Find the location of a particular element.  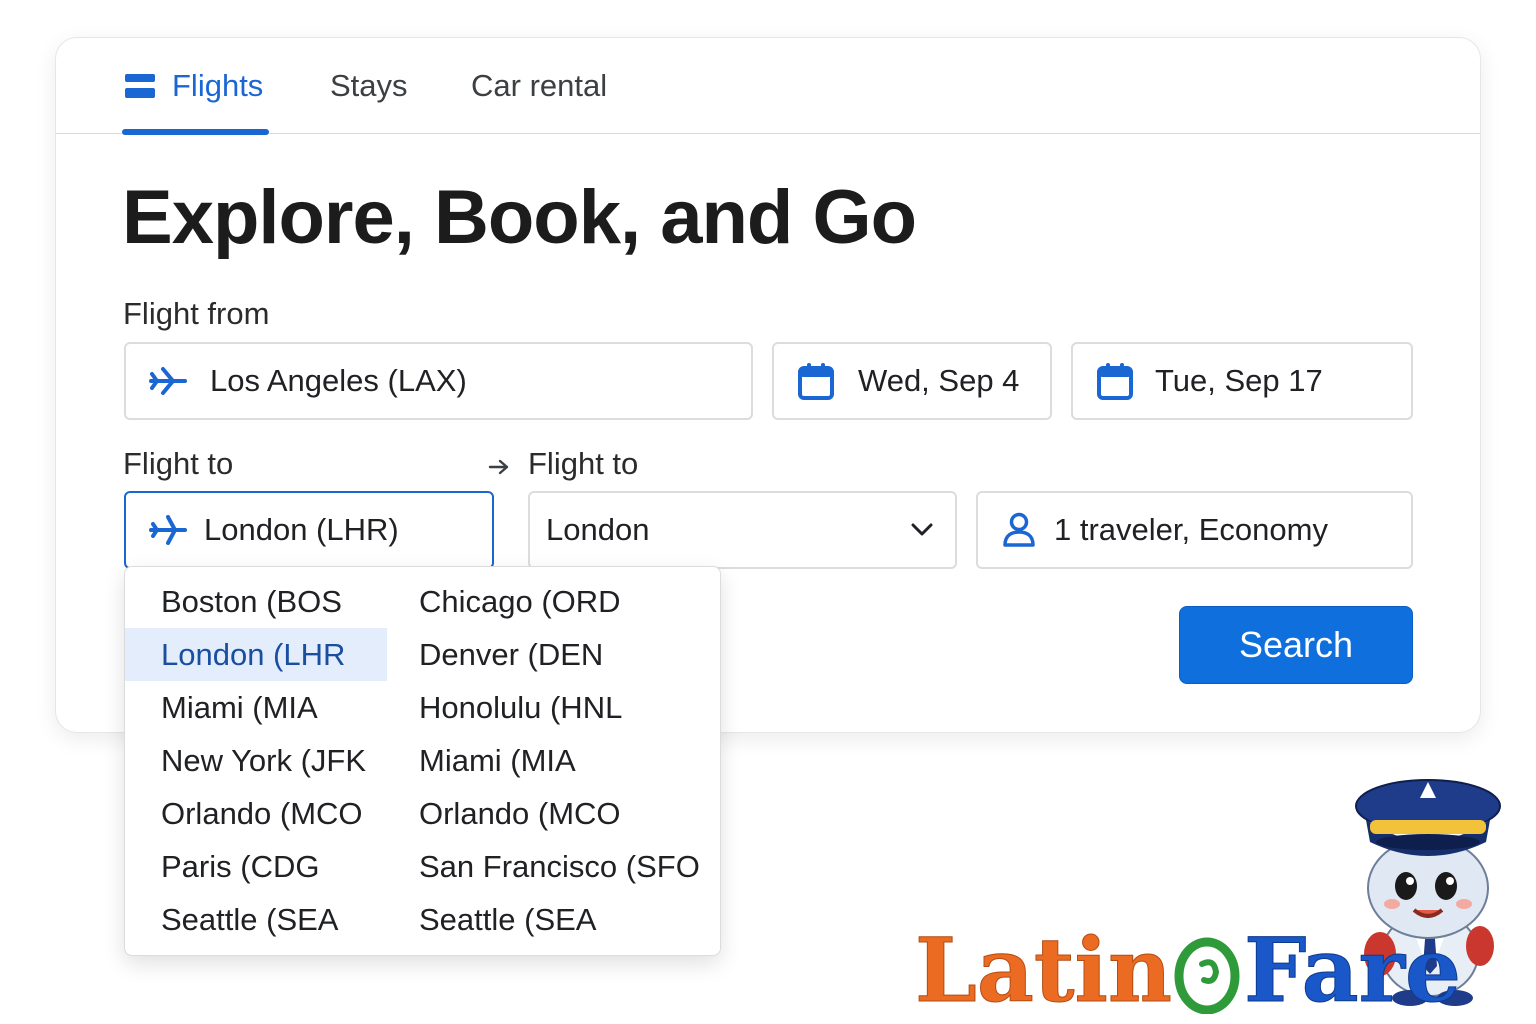

person-icon is located at coordinates (1019, 530).